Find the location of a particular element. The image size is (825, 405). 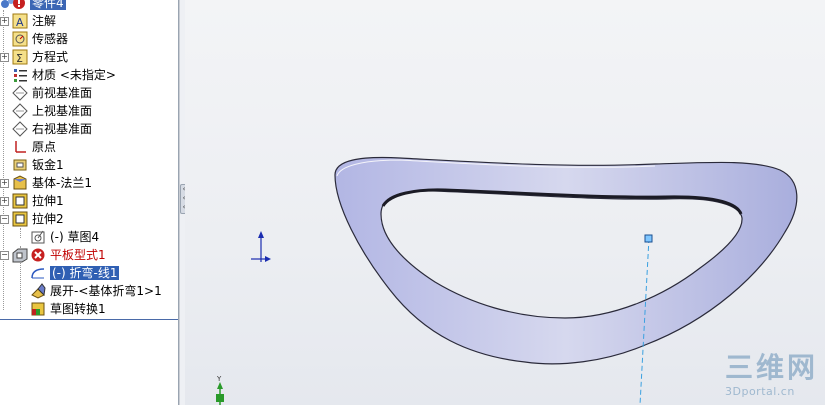

tree-item-label: (-) 草图4 is located at coordinates (75, 237).